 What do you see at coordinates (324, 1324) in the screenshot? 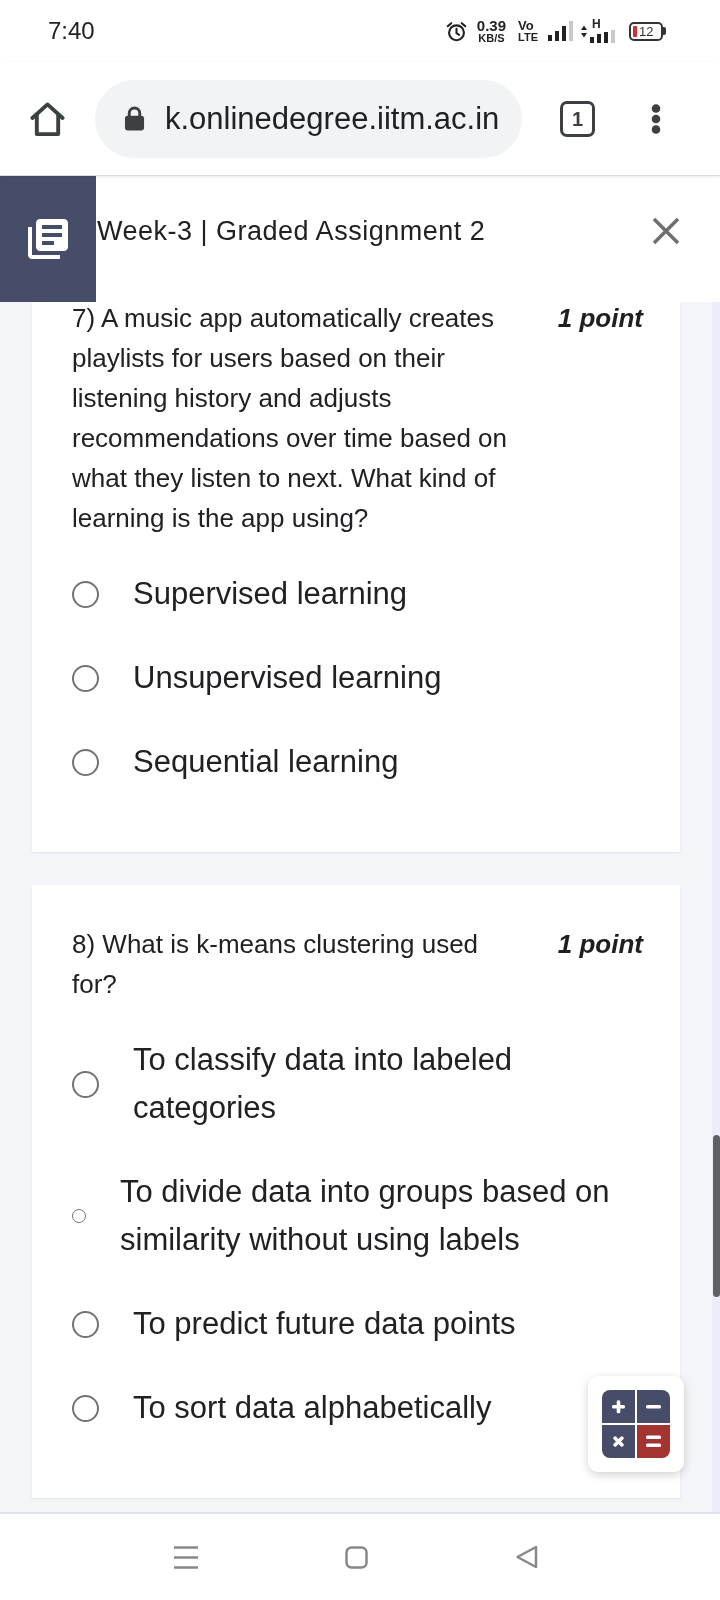
I see `option-label: To predict future data points` at bounding box center [324, 1324].